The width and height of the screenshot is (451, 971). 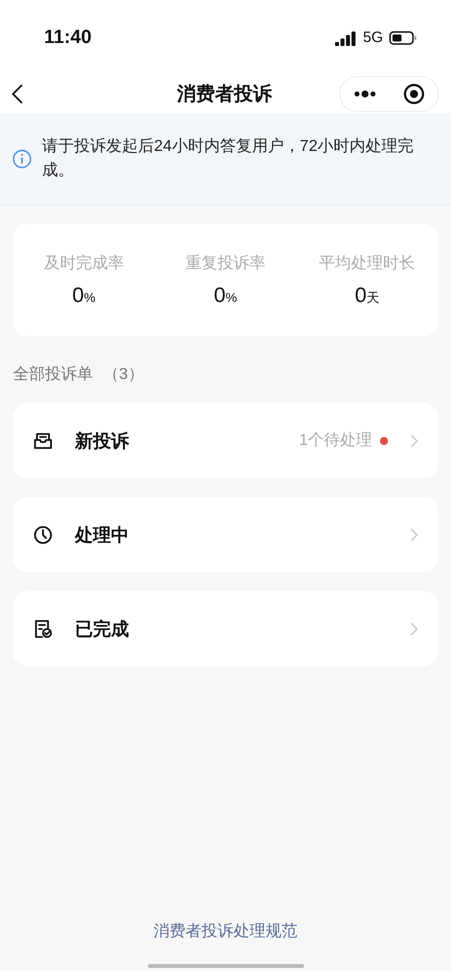 What do you see at coordinates (403, 37) in the screenshot?
I see `battery-icon` at bounding box center [403, 37].